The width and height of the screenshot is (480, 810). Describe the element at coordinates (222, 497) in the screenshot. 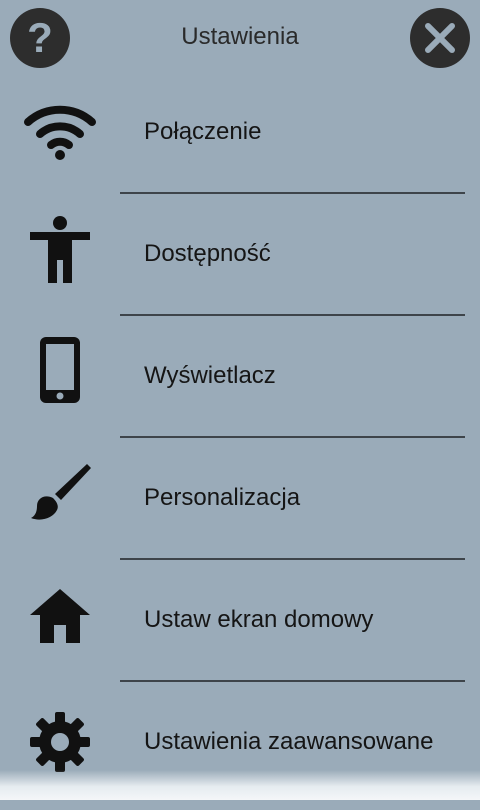

I see `menu-item-label: Personalizacja` at that location.